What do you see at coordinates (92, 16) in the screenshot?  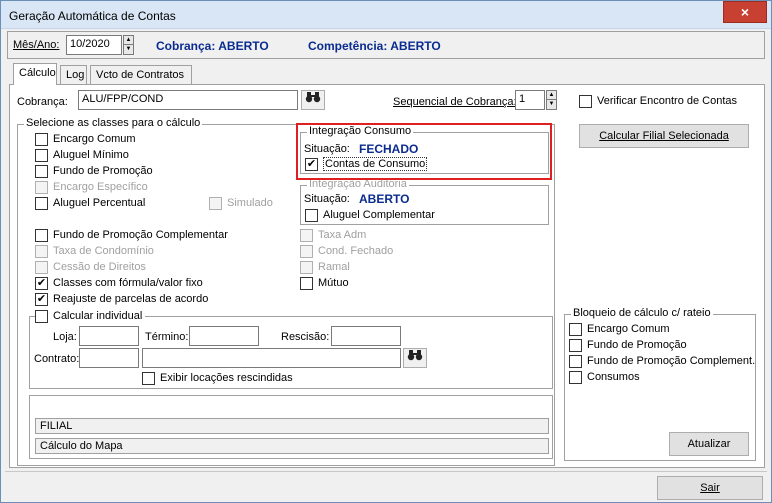 I see `window-title: Geração Automática de Contas` at bounding box center [92, 16].